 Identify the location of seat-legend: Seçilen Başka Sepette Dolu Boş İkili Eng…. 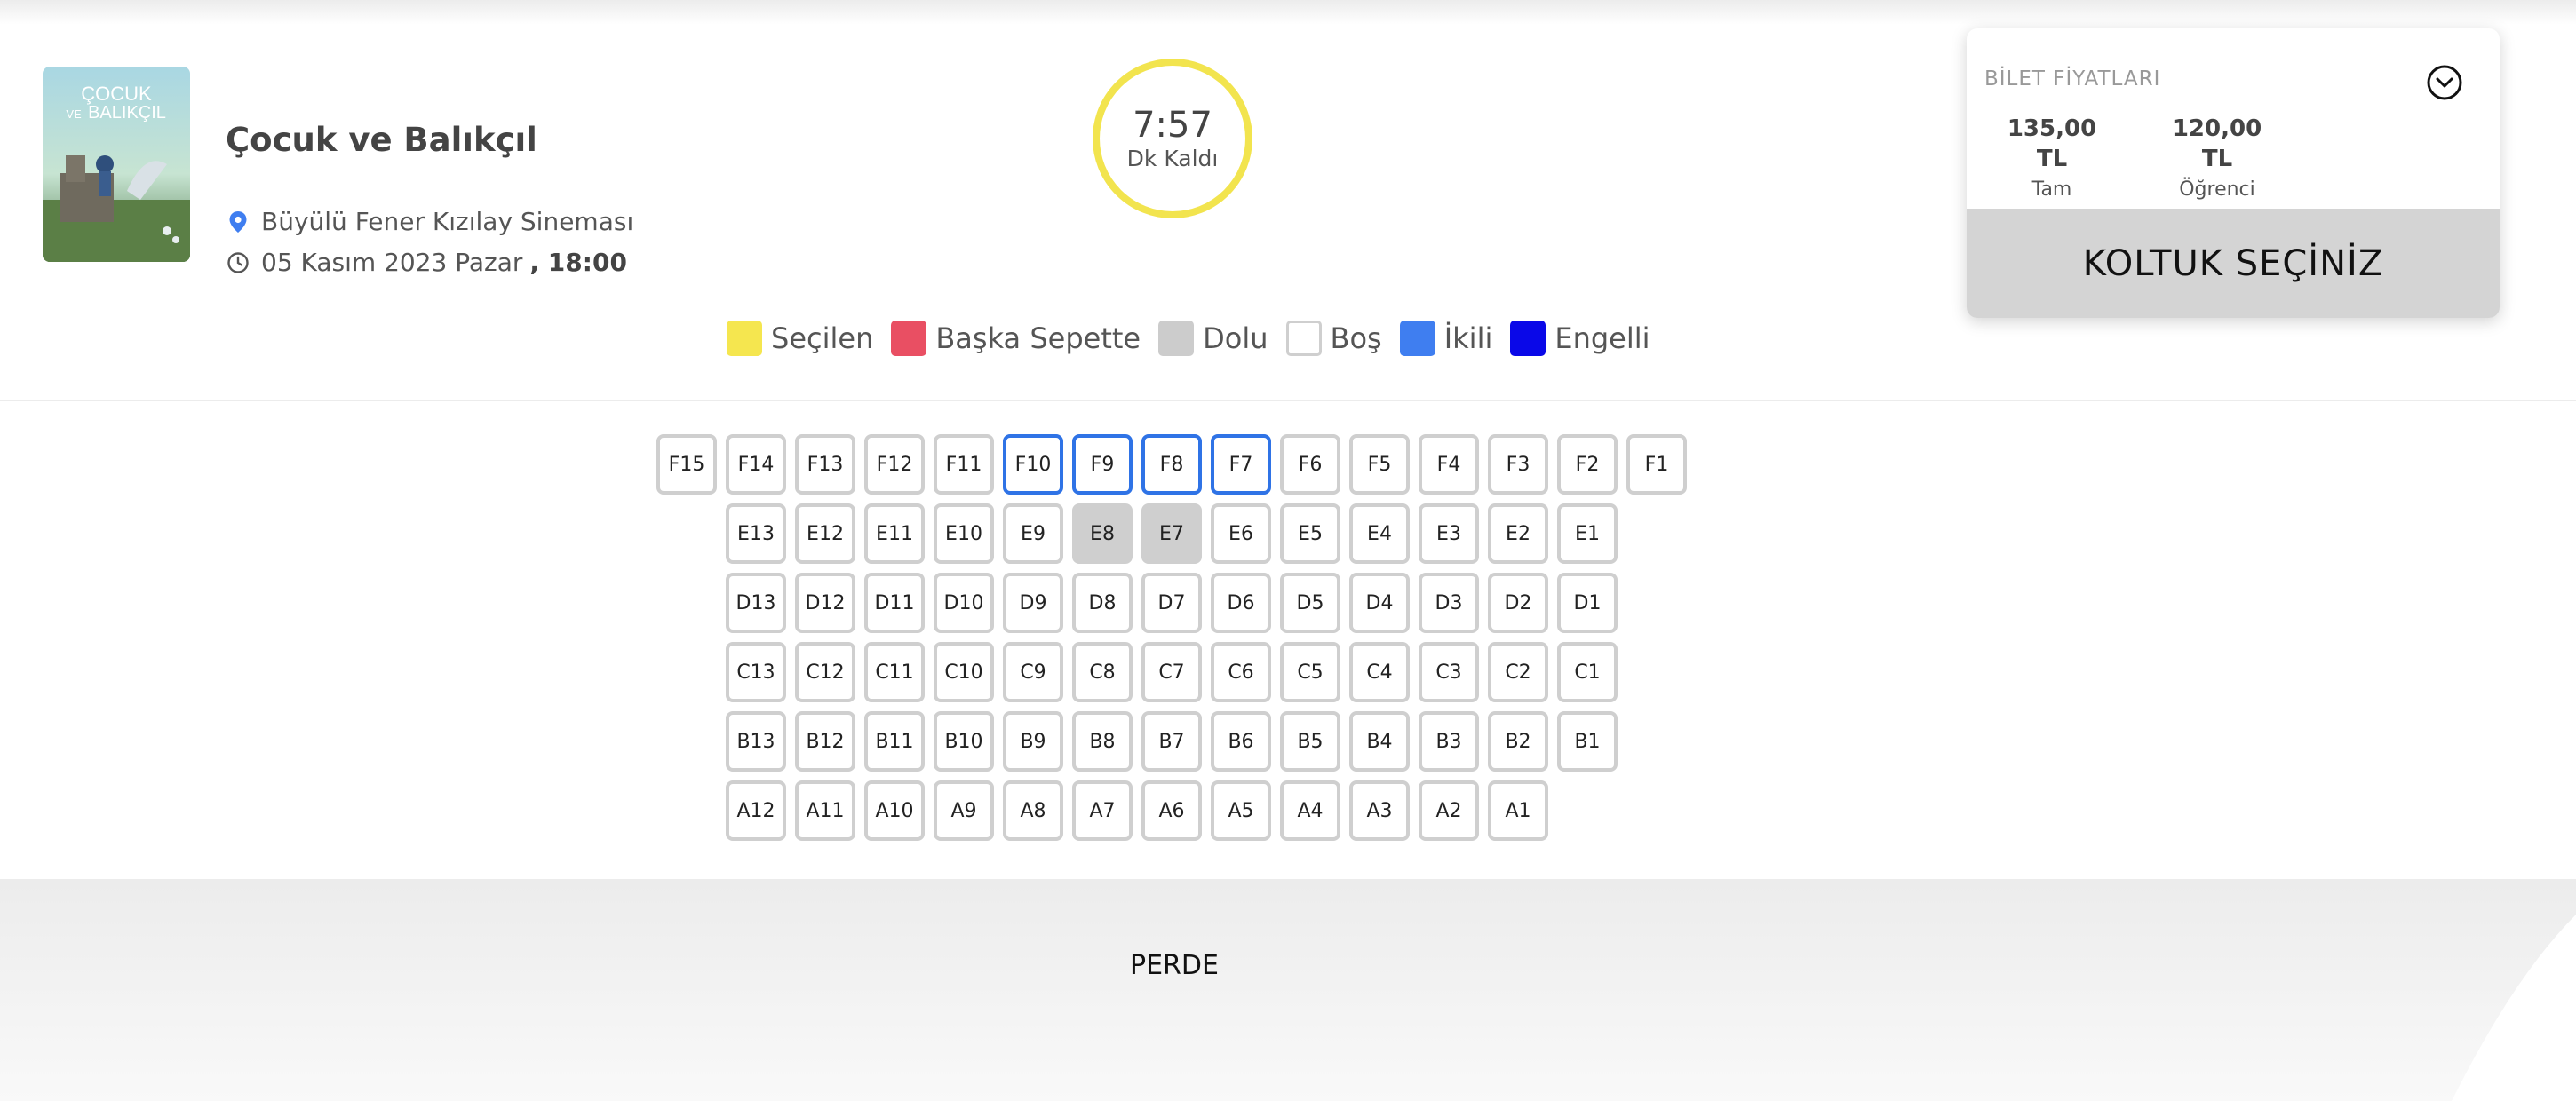
(1197, 338).